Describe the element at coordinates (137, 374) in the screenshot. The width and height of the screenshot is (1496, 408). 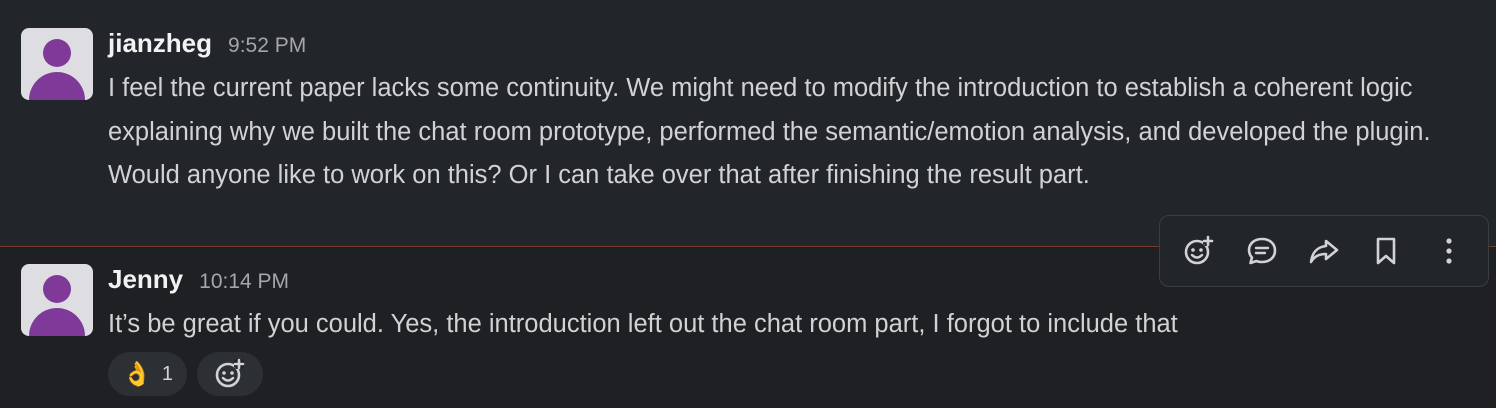
I see `ok-hand-emoji: 👌` at that location.